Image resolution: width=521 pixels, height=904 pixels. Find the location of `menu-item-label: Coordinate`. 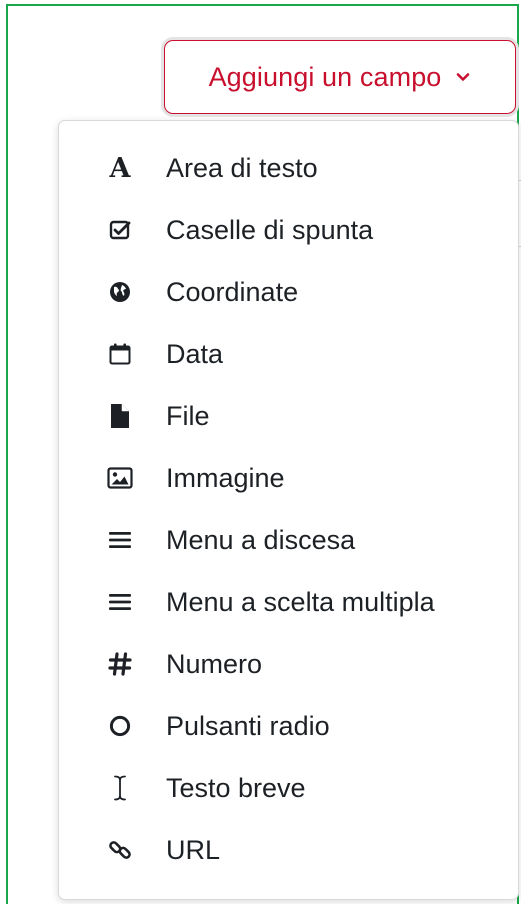

menu-item-label: Coordinate is located at coordinates (232, 291).